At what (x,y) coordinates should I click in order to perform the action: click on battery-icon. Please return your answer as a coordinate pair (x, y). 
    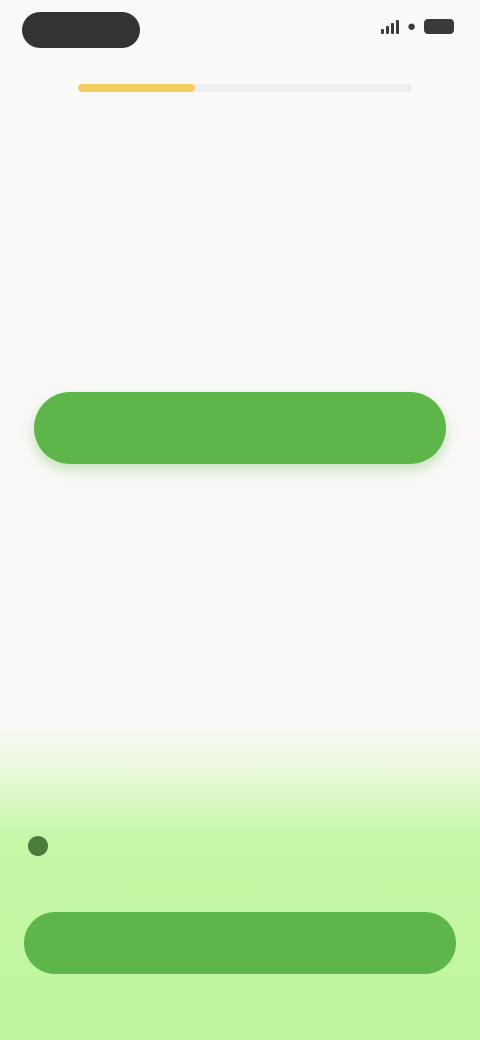
    Looking at the image, I should click on (439, 26).